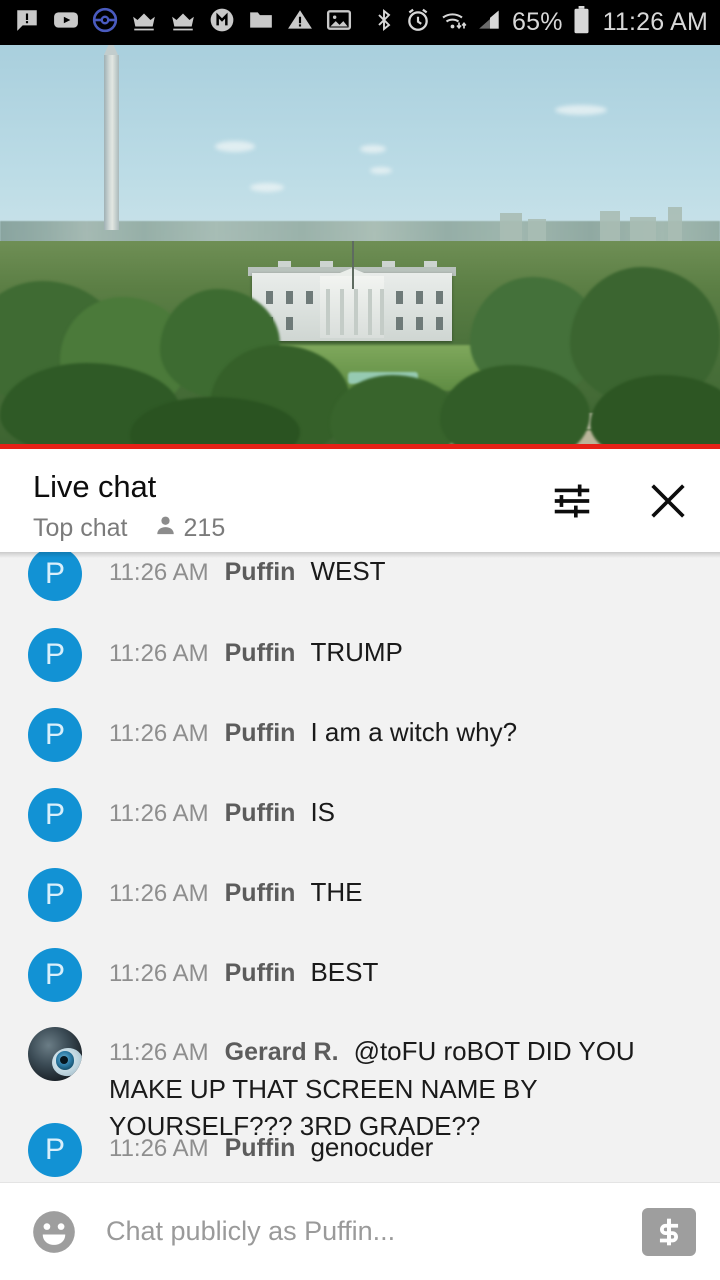  Describe the element at coordinates (344, 972) in the screenshot. I see `message-text: BEST` at that location.